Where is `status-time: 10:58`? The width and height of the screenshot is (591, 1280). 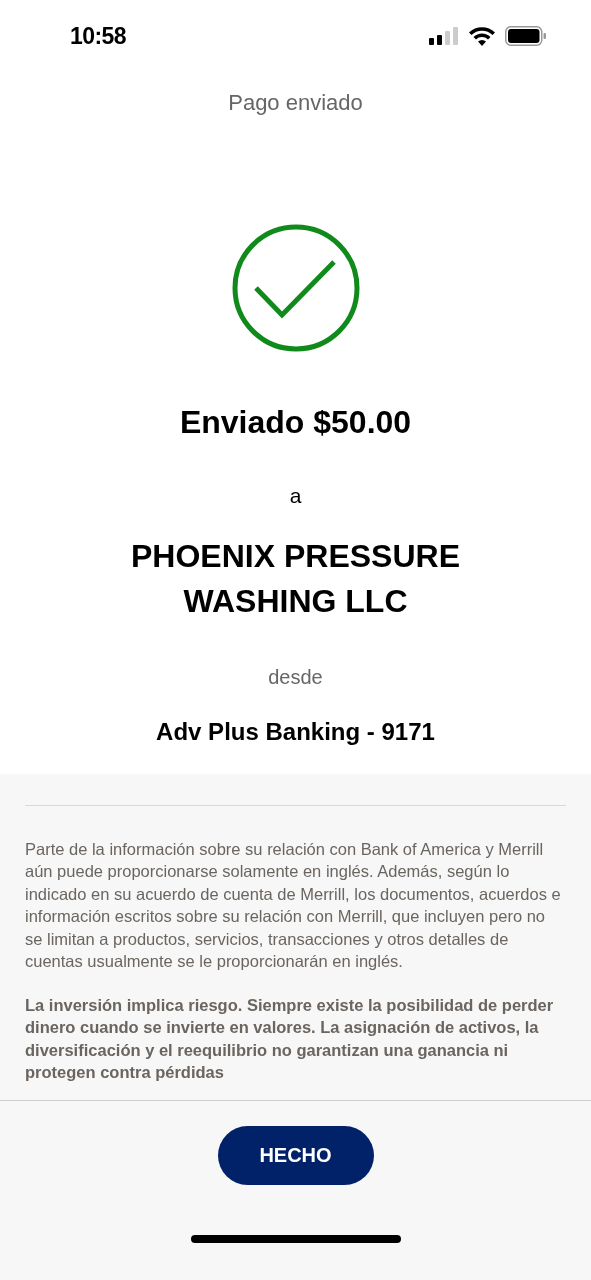
status-time: 10:58 is located at coordinates (98, 36).